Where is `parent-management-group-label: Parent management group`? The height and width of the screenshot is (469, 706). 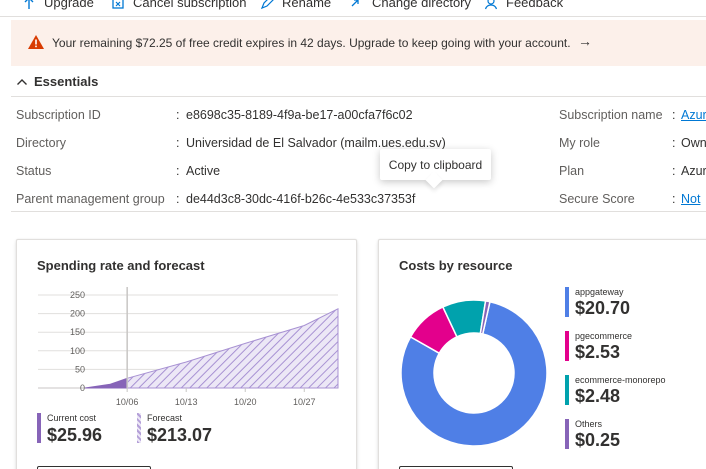
parent-management-group-label: Parent management group is located at coordinates (90, 199).